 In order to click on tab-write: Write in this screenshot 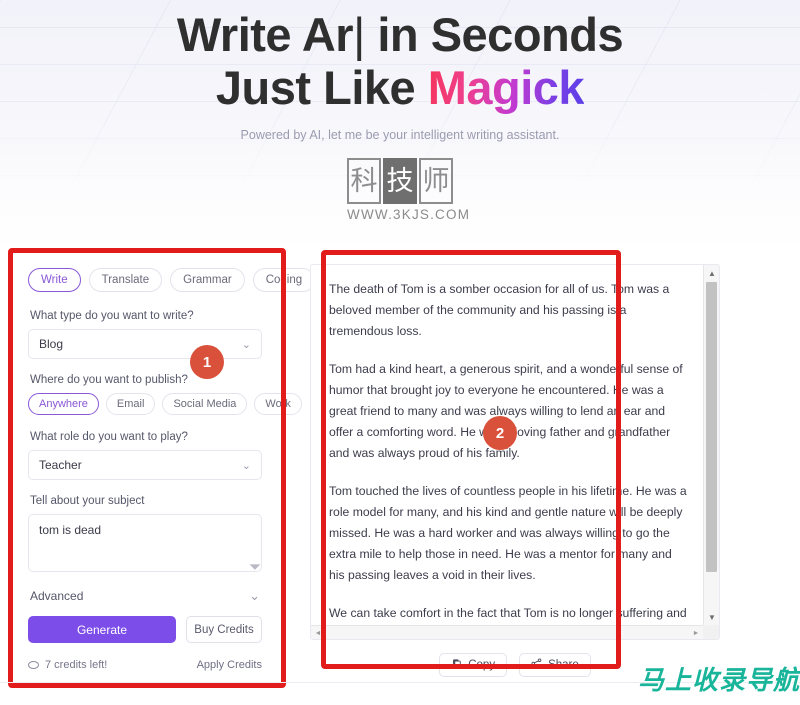, I will do `click(54, 280)`.